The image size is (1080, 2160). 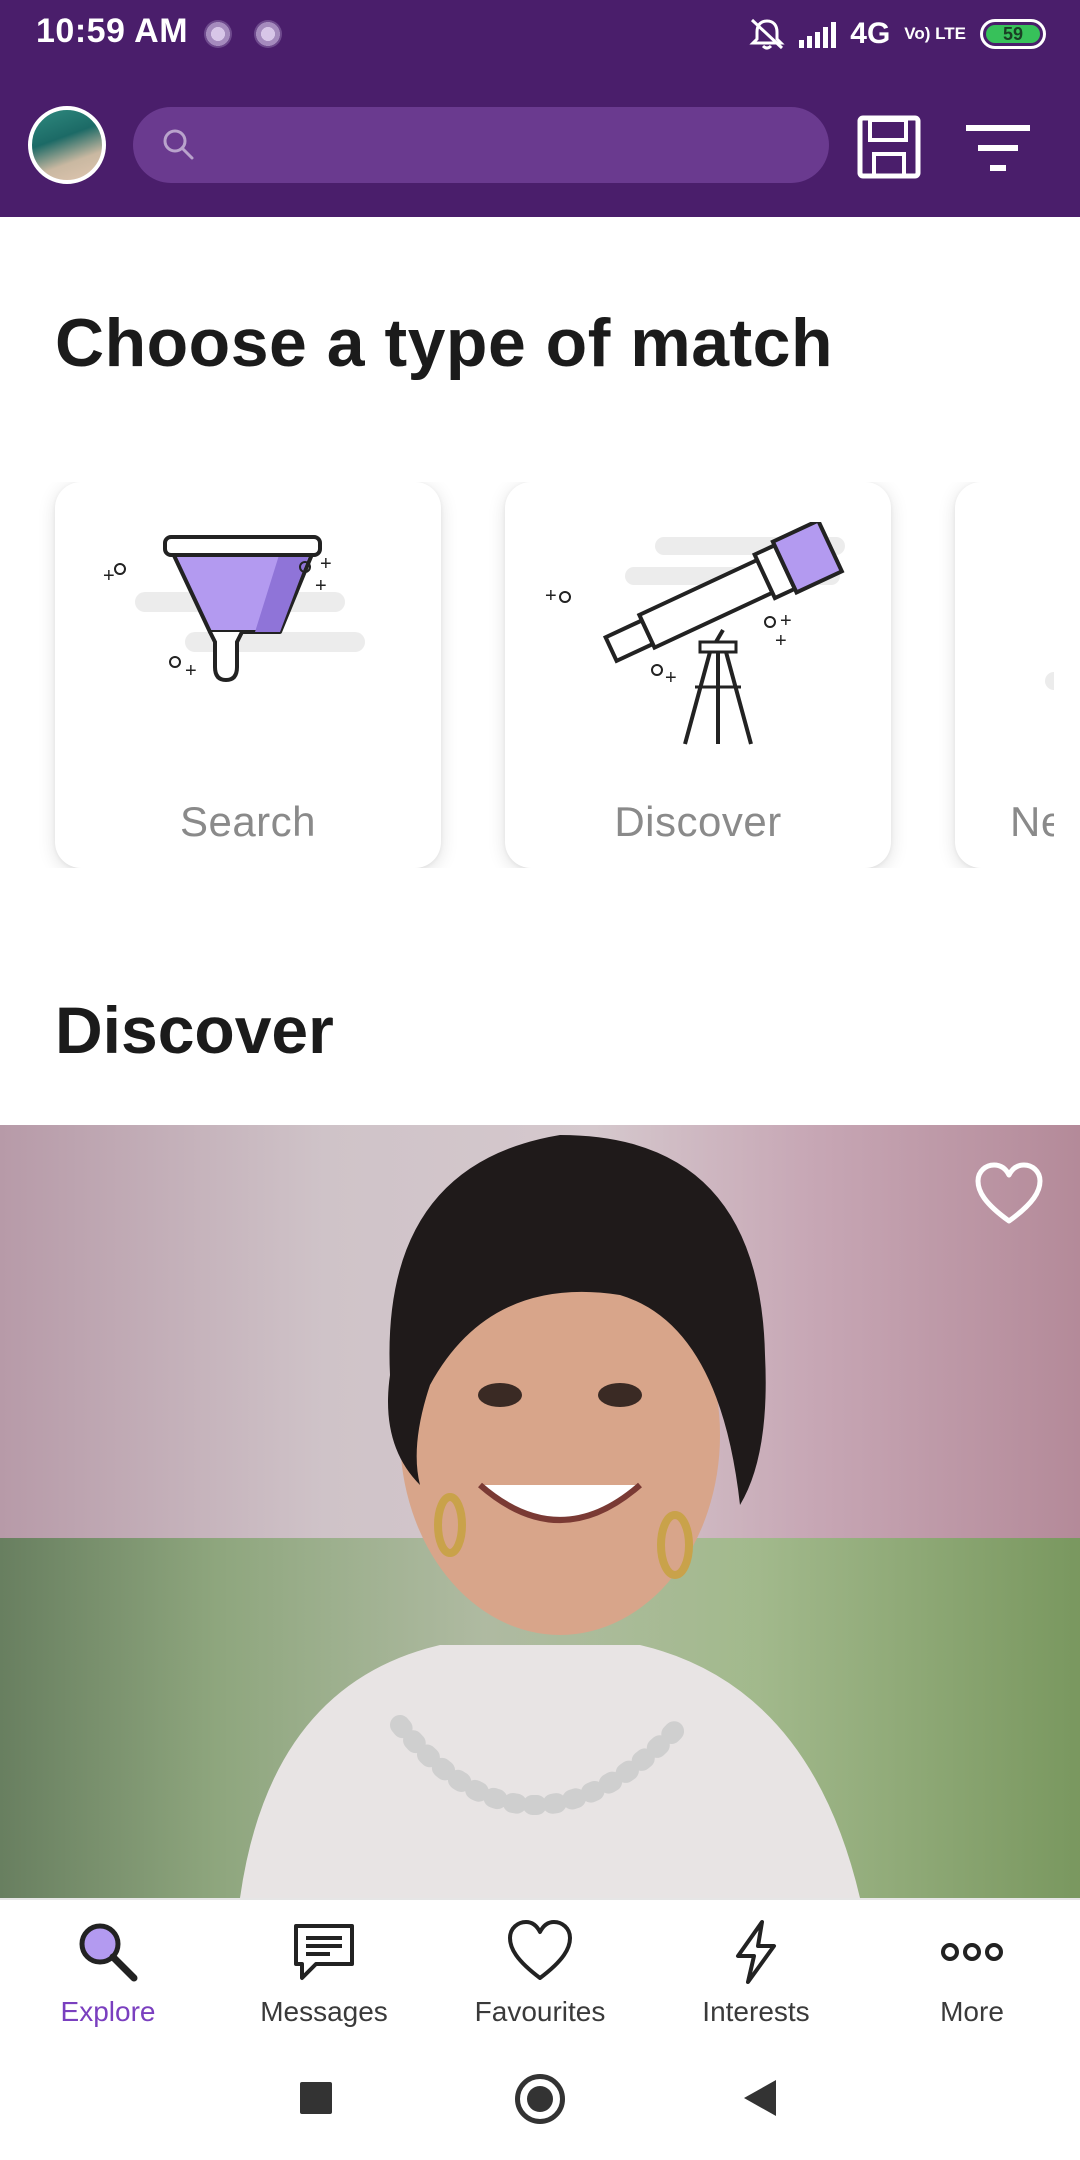 I want to click on telescope-icon: + + + +, so click(x=695, y=633).